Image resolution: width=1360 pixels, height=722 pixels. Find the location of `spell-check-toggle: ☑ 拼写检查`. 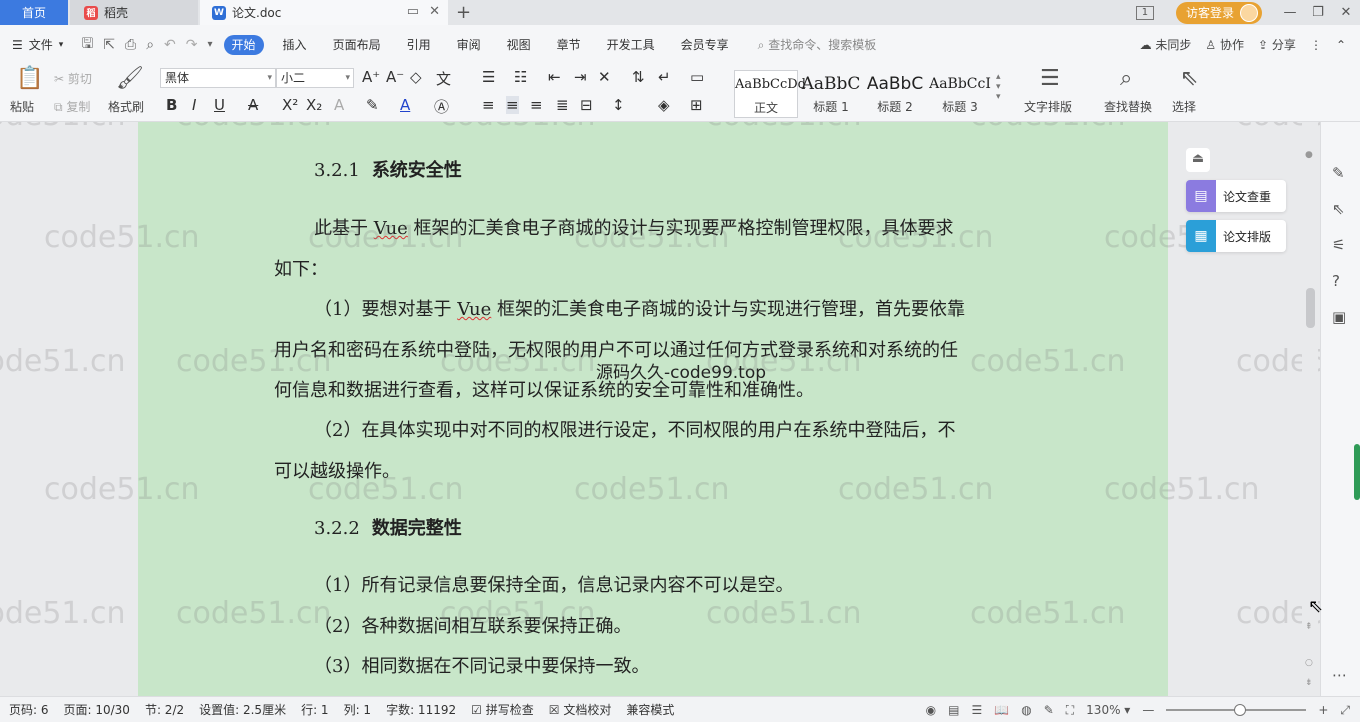

spell-check-toggle: ☑ 拼写检查 is located at coordinates (502, 709).